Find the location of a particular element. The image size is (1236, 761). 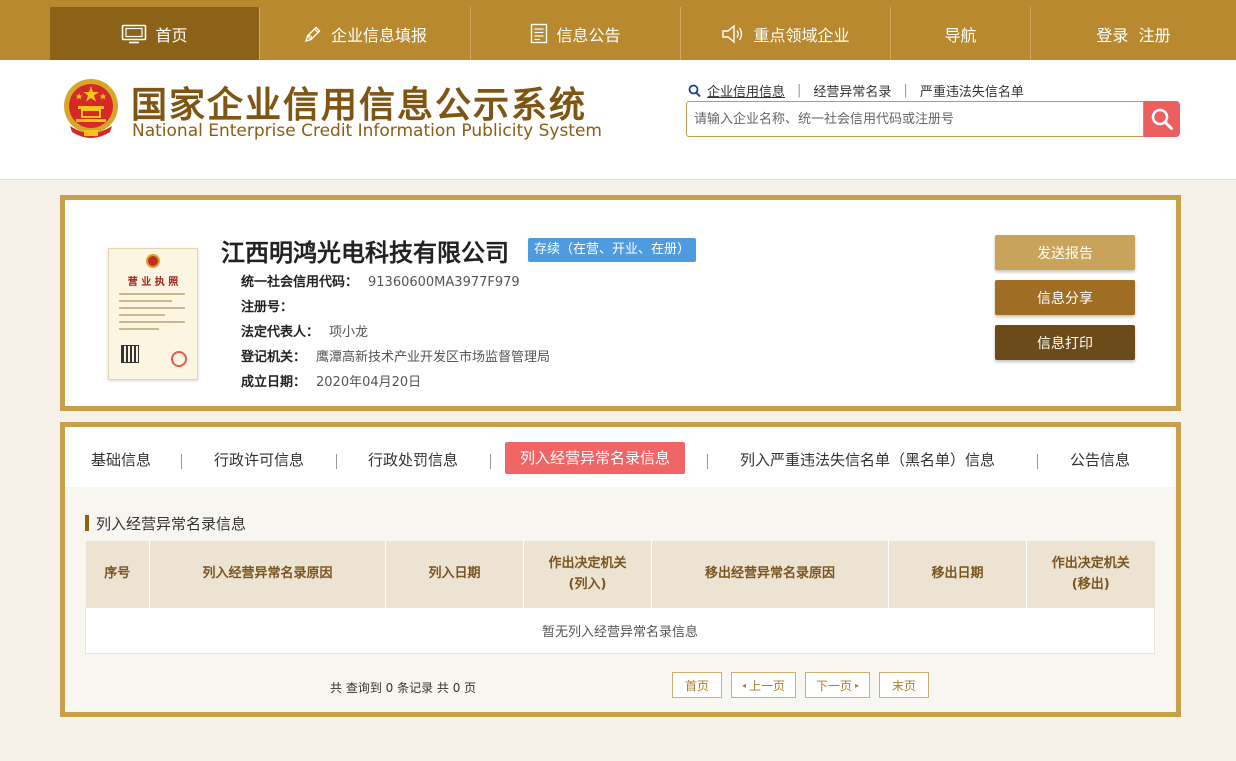

top-navigation-items: 首页 企业信息填报 信息公告 重点领域企业 导航 登录 注册 is located at coordinates (643, 33).